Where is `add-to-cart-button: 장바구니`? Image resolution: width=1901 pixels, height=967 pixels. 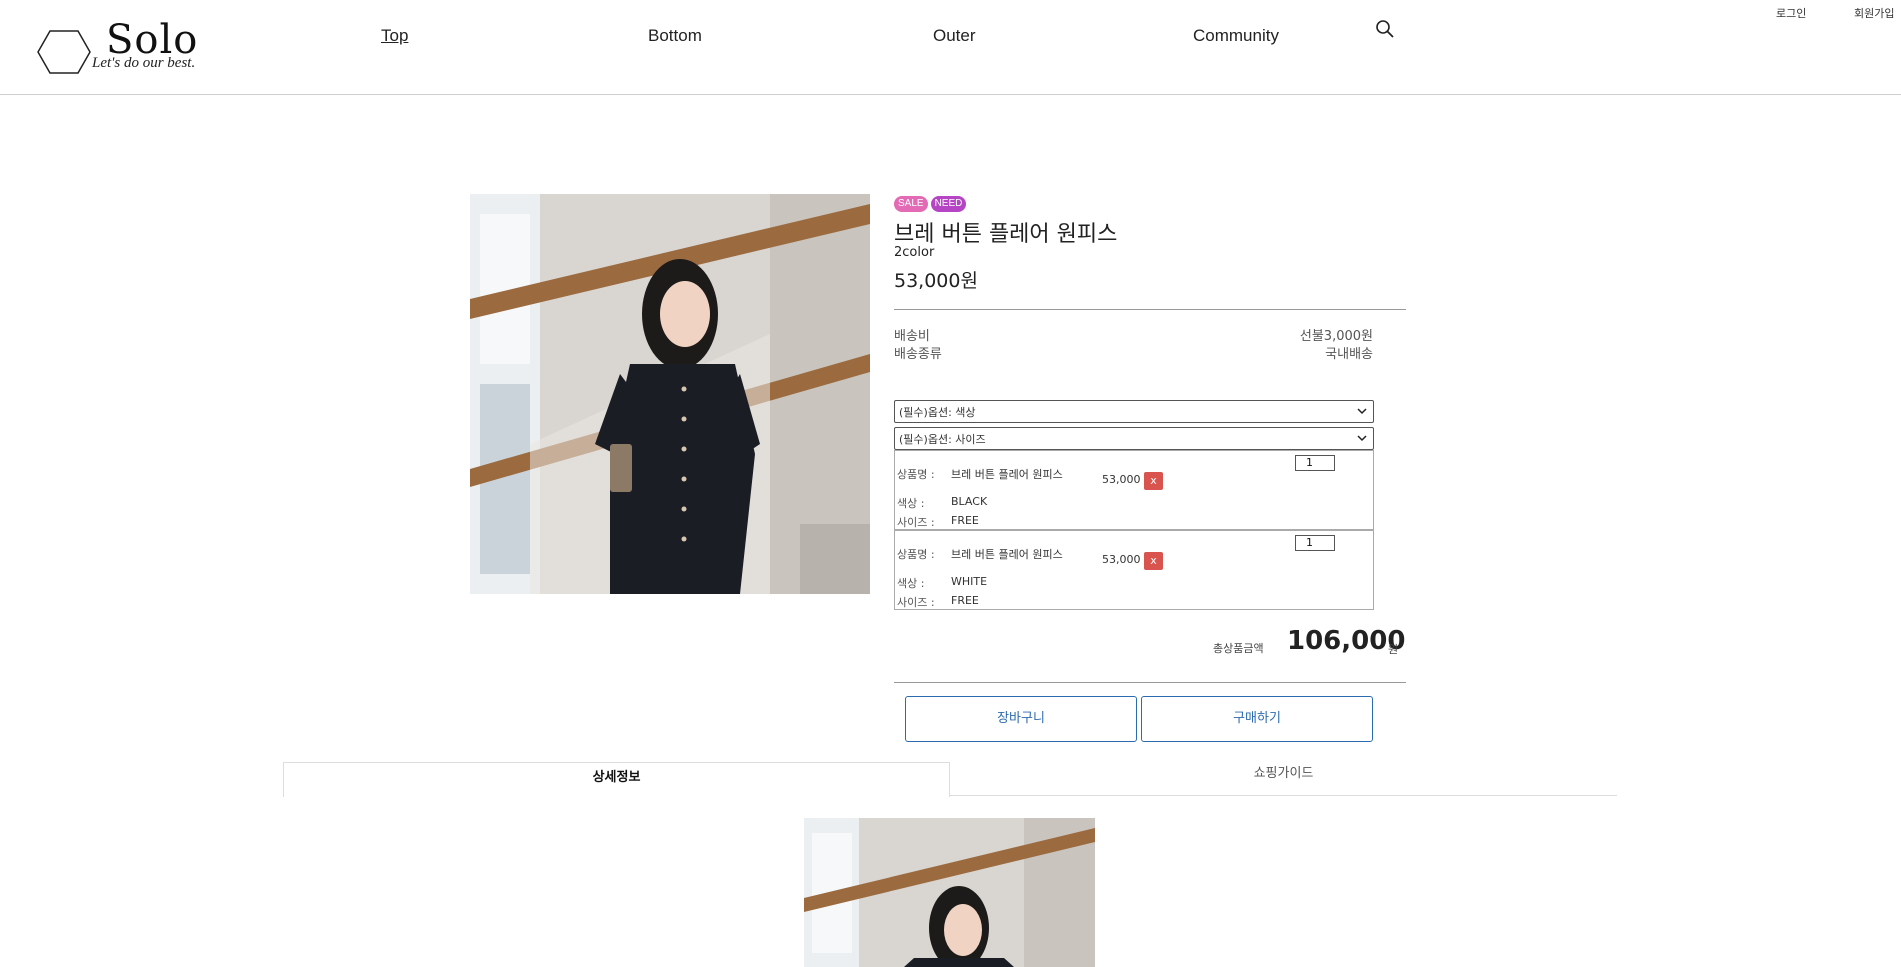 add-to-cart-button: 장바구니 is located at coordinates (1021, 719).